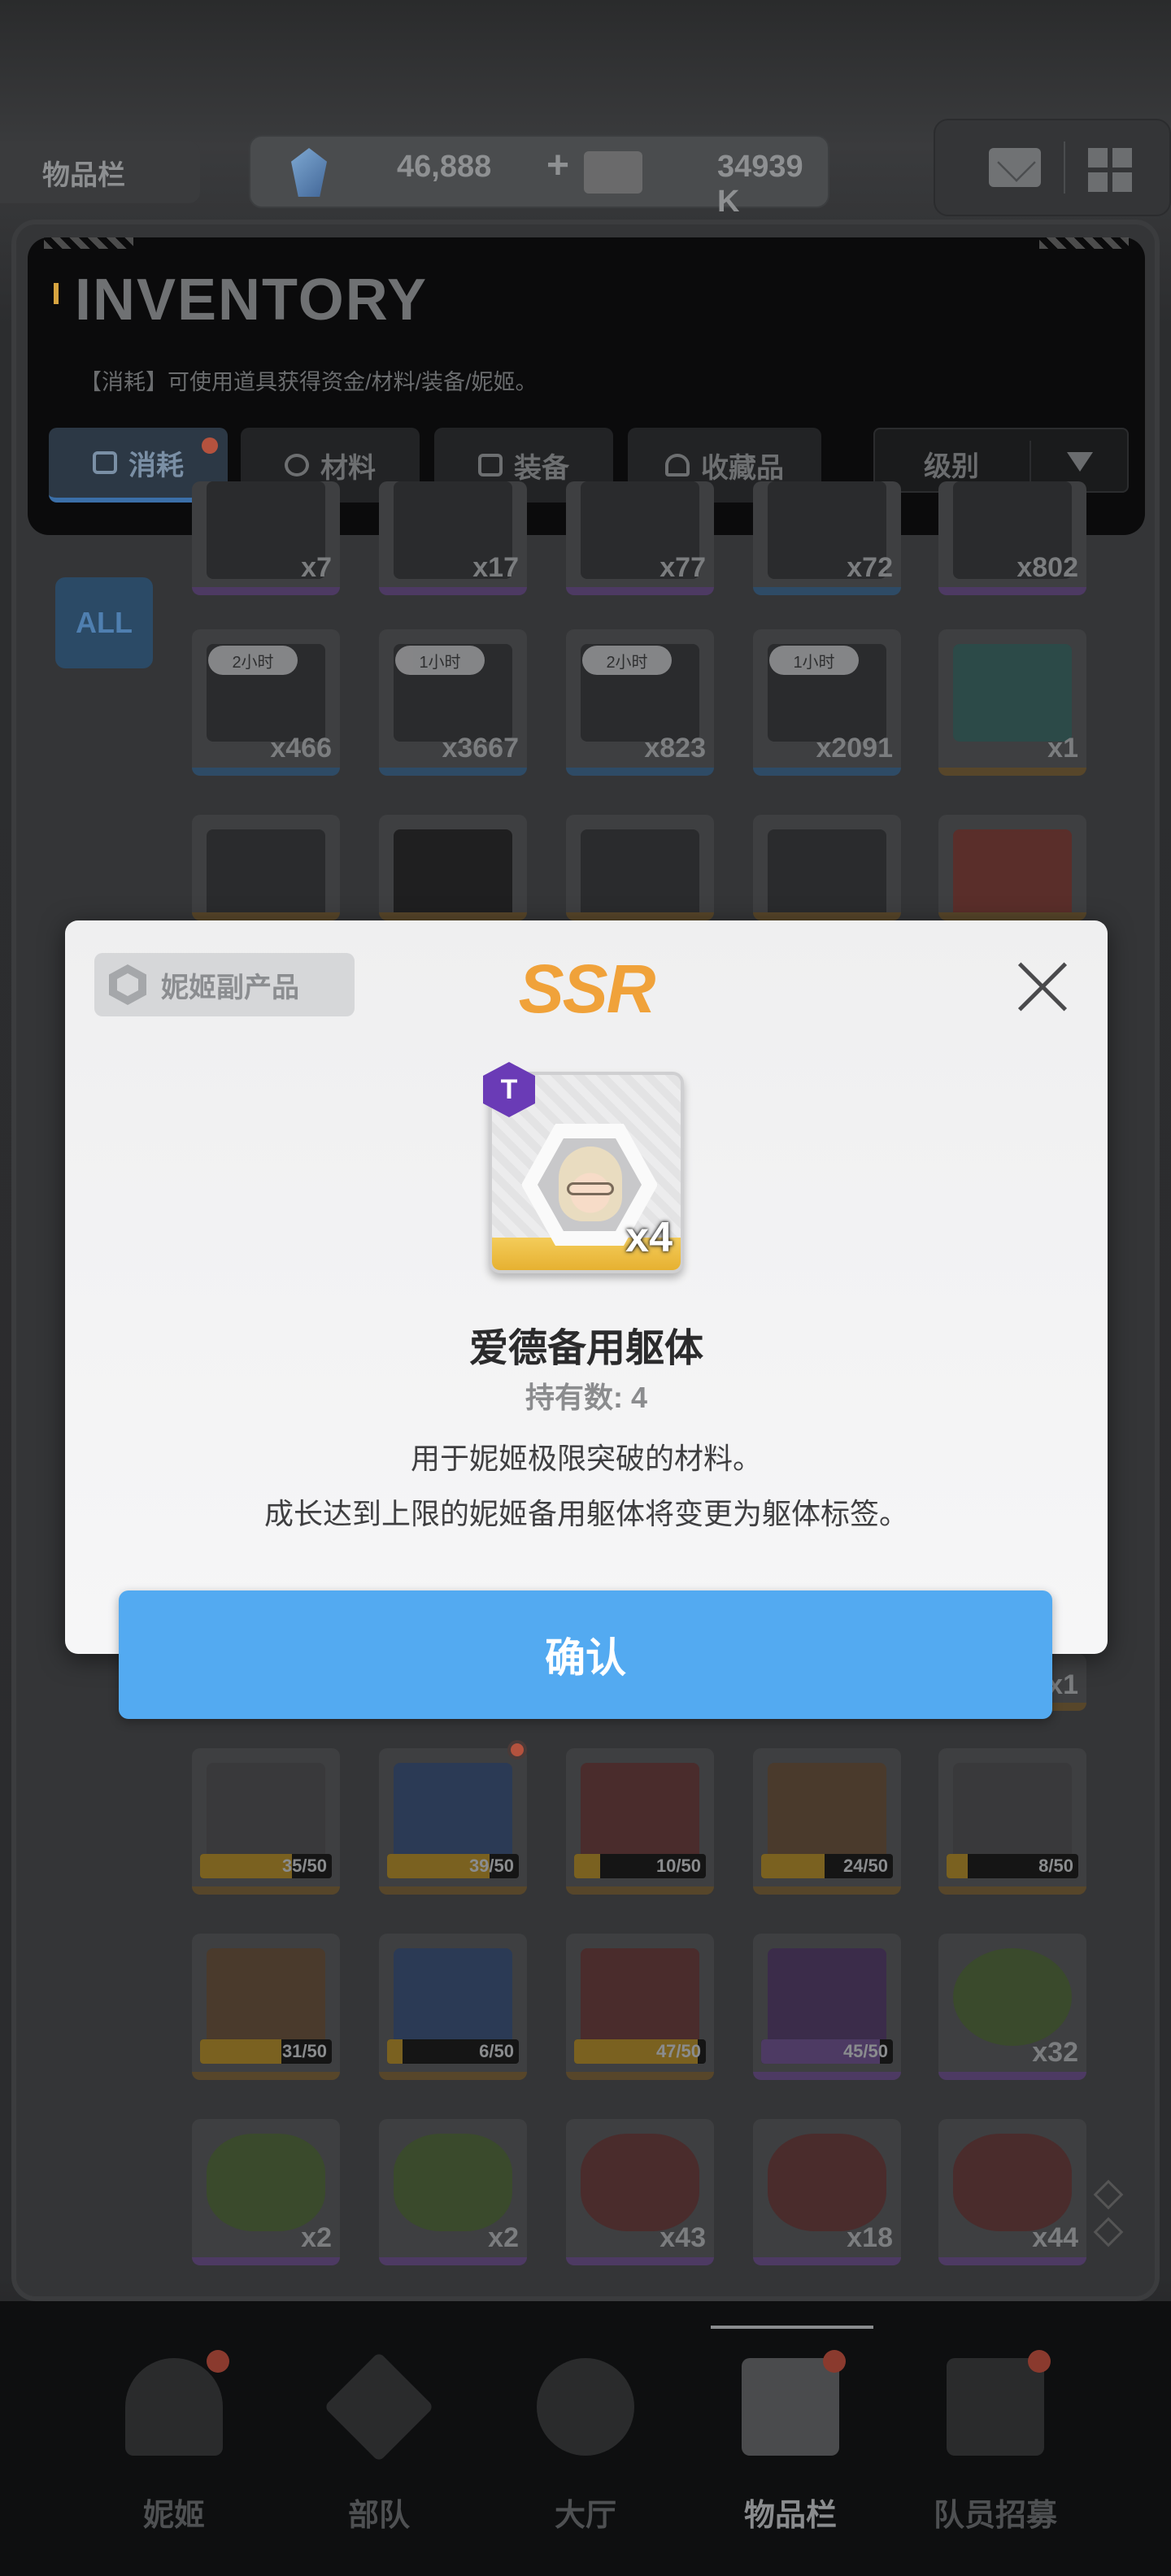 The image size is (1171, 2576). I want to click on item-count: x72, so click(870, 568).